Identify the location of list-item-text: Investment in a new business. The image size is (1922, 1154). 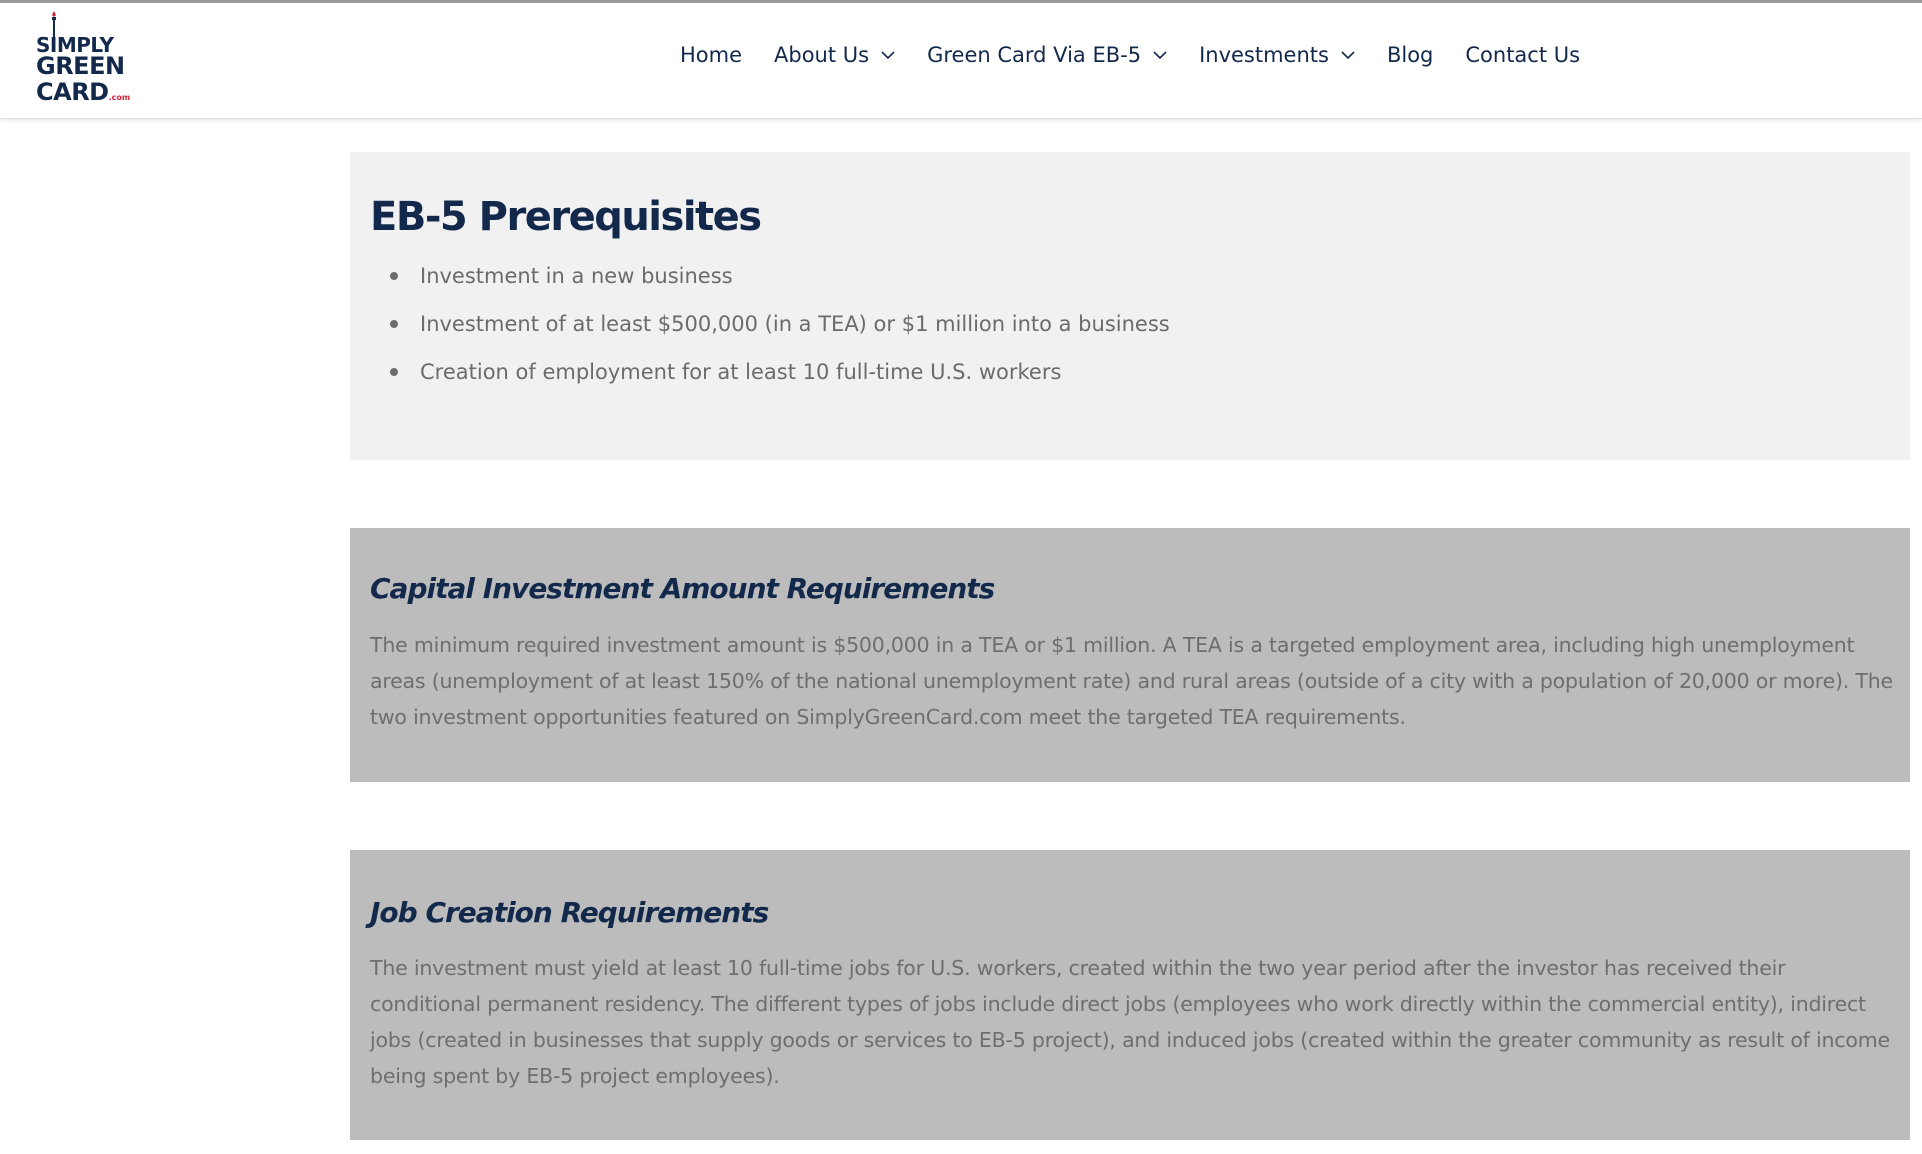
(576, 276).